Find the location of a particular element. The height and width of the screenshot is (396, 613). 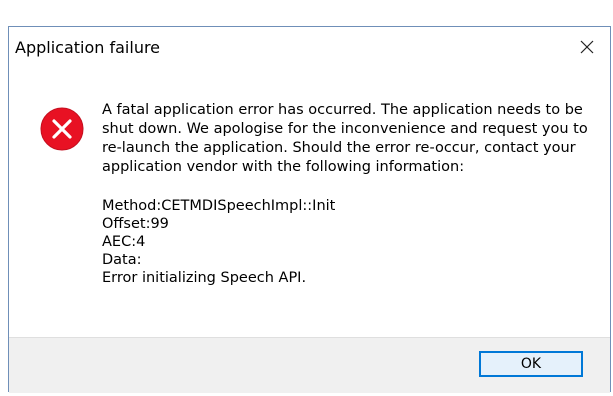

detail-data: Data: is located at coordinates (122, 260).